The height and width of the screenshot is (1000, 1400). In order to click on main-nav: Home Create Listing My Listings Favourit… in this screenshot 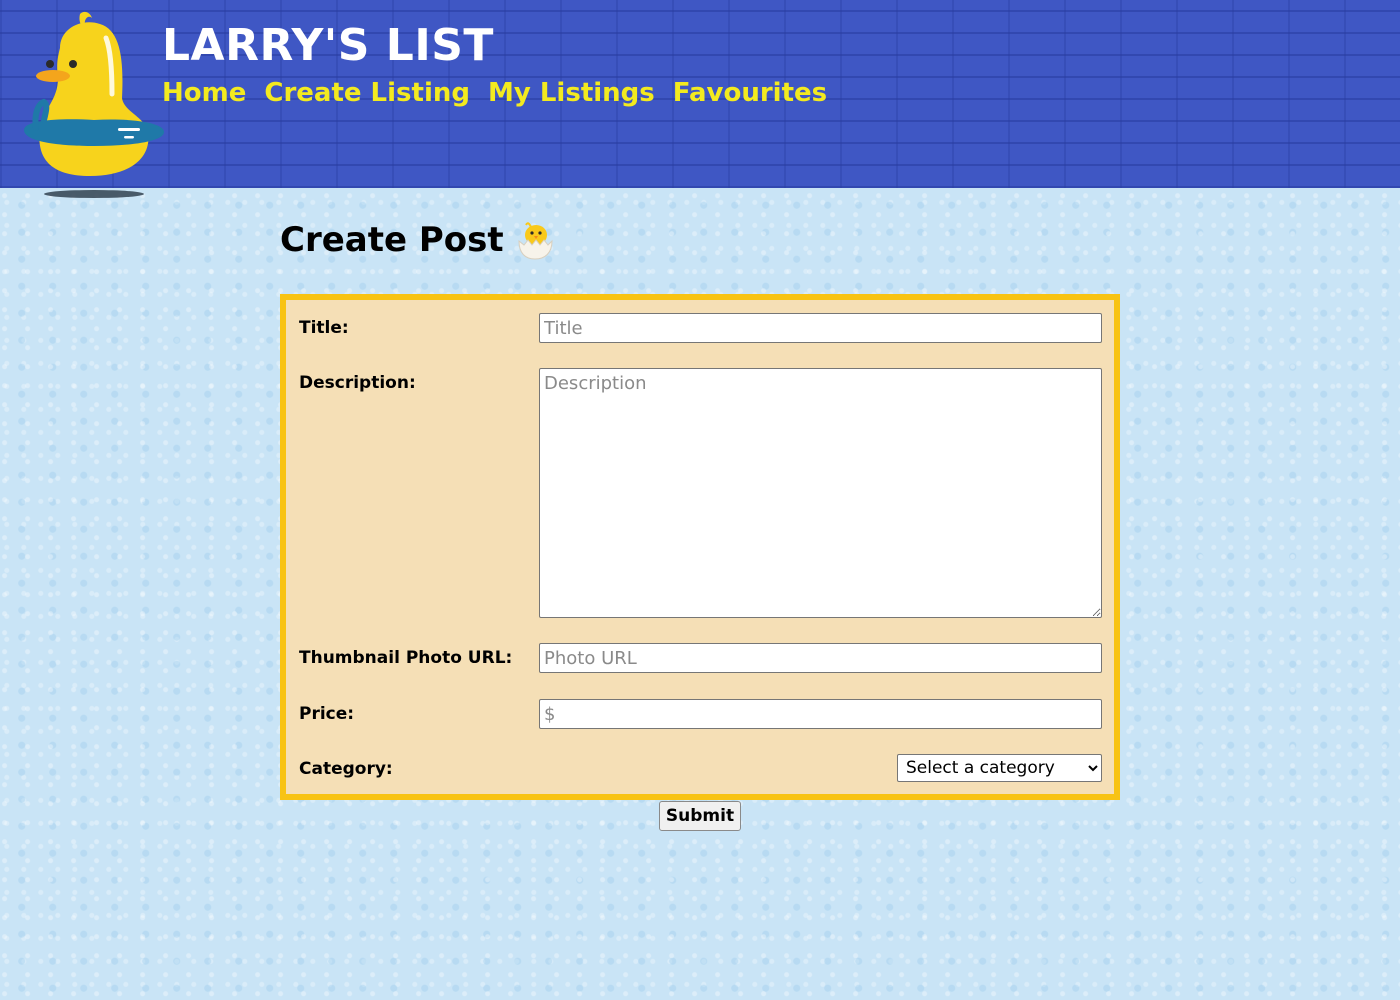, I will do `click(494, 93)`.